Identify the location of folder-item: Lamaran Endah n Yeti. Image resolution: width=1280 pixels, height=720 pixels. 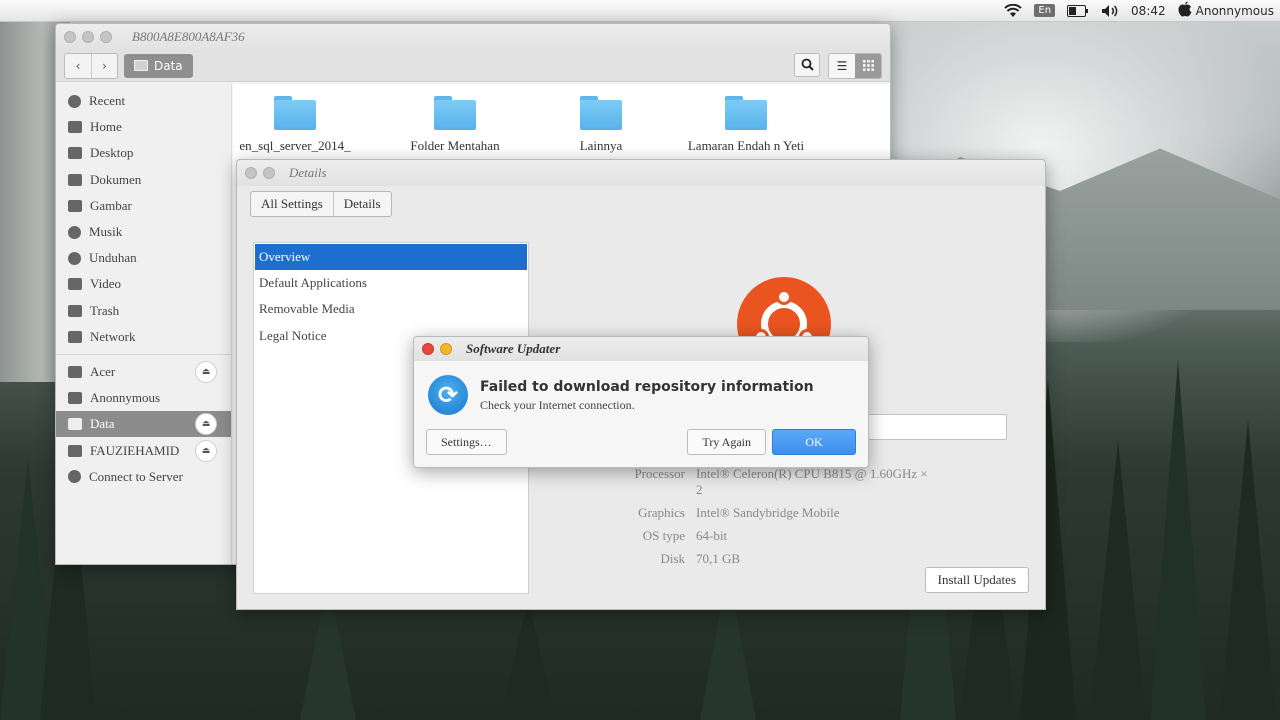
(746, 125).